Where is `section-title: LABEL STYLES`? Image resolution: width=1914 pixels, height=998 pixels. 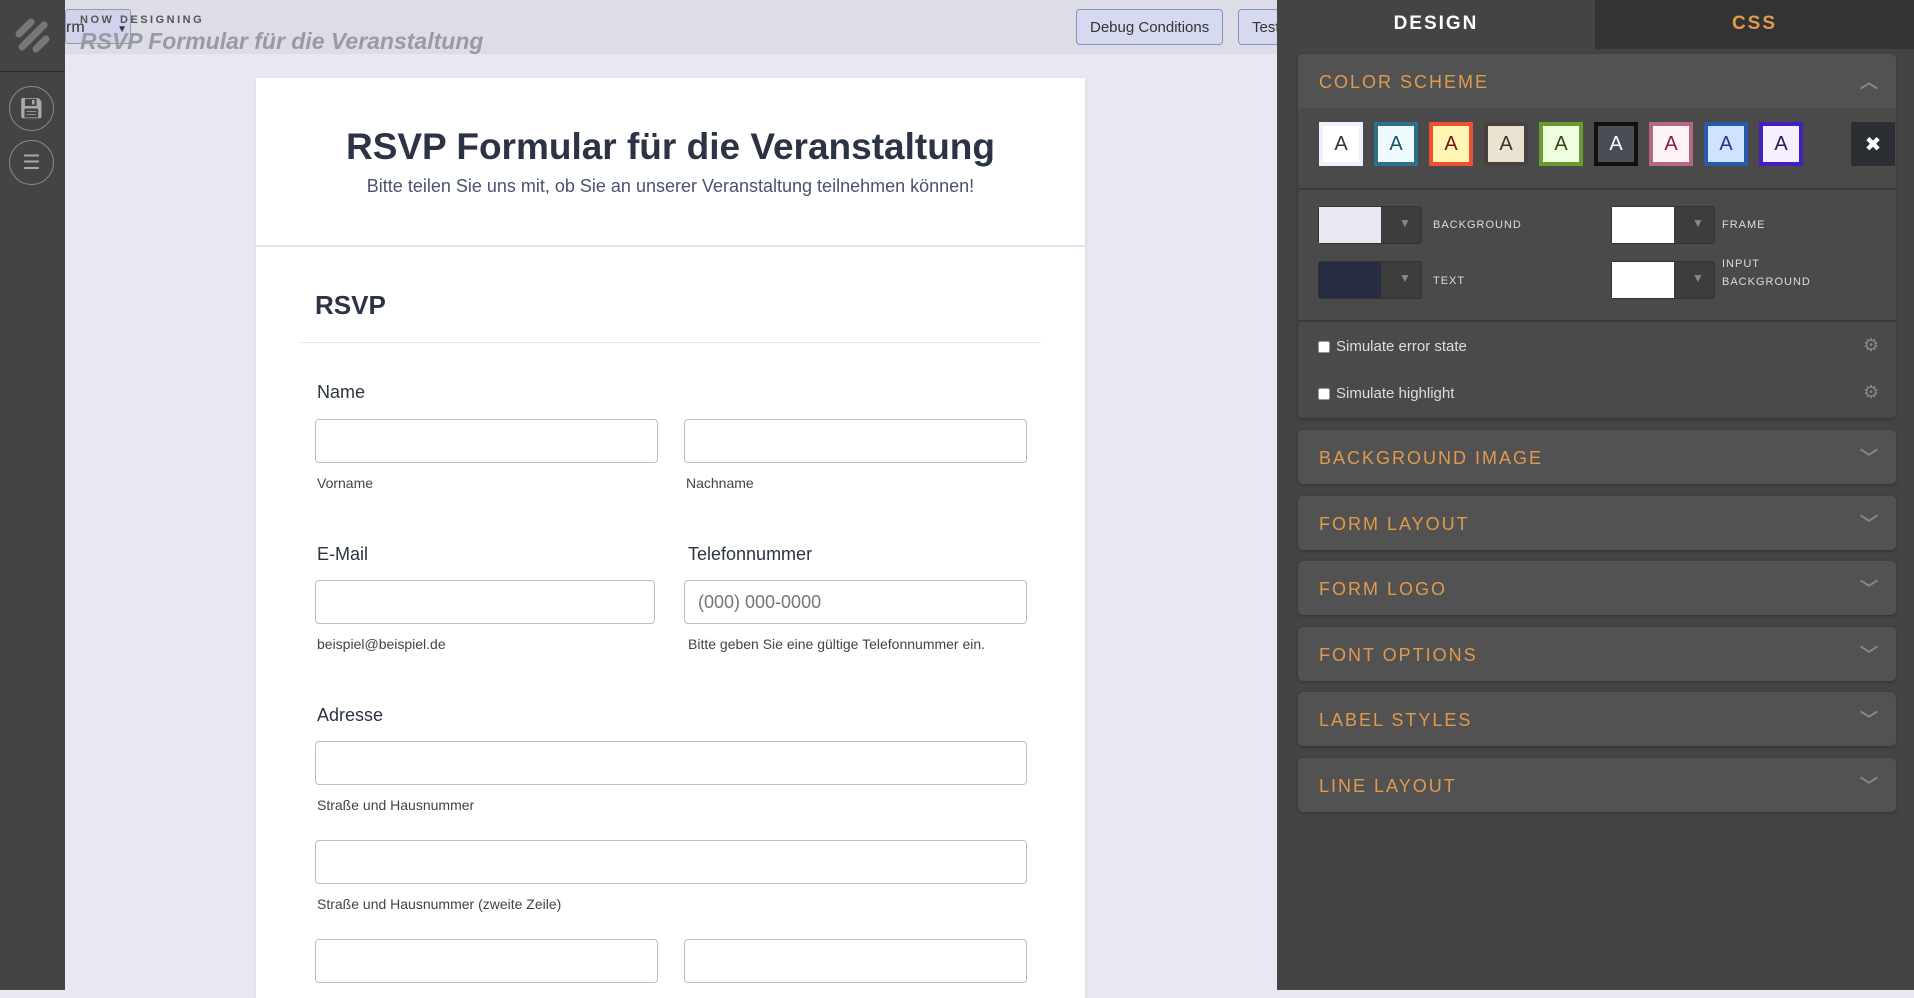 section-title: LABEL STYLES is located at coordinates (1396, 720).